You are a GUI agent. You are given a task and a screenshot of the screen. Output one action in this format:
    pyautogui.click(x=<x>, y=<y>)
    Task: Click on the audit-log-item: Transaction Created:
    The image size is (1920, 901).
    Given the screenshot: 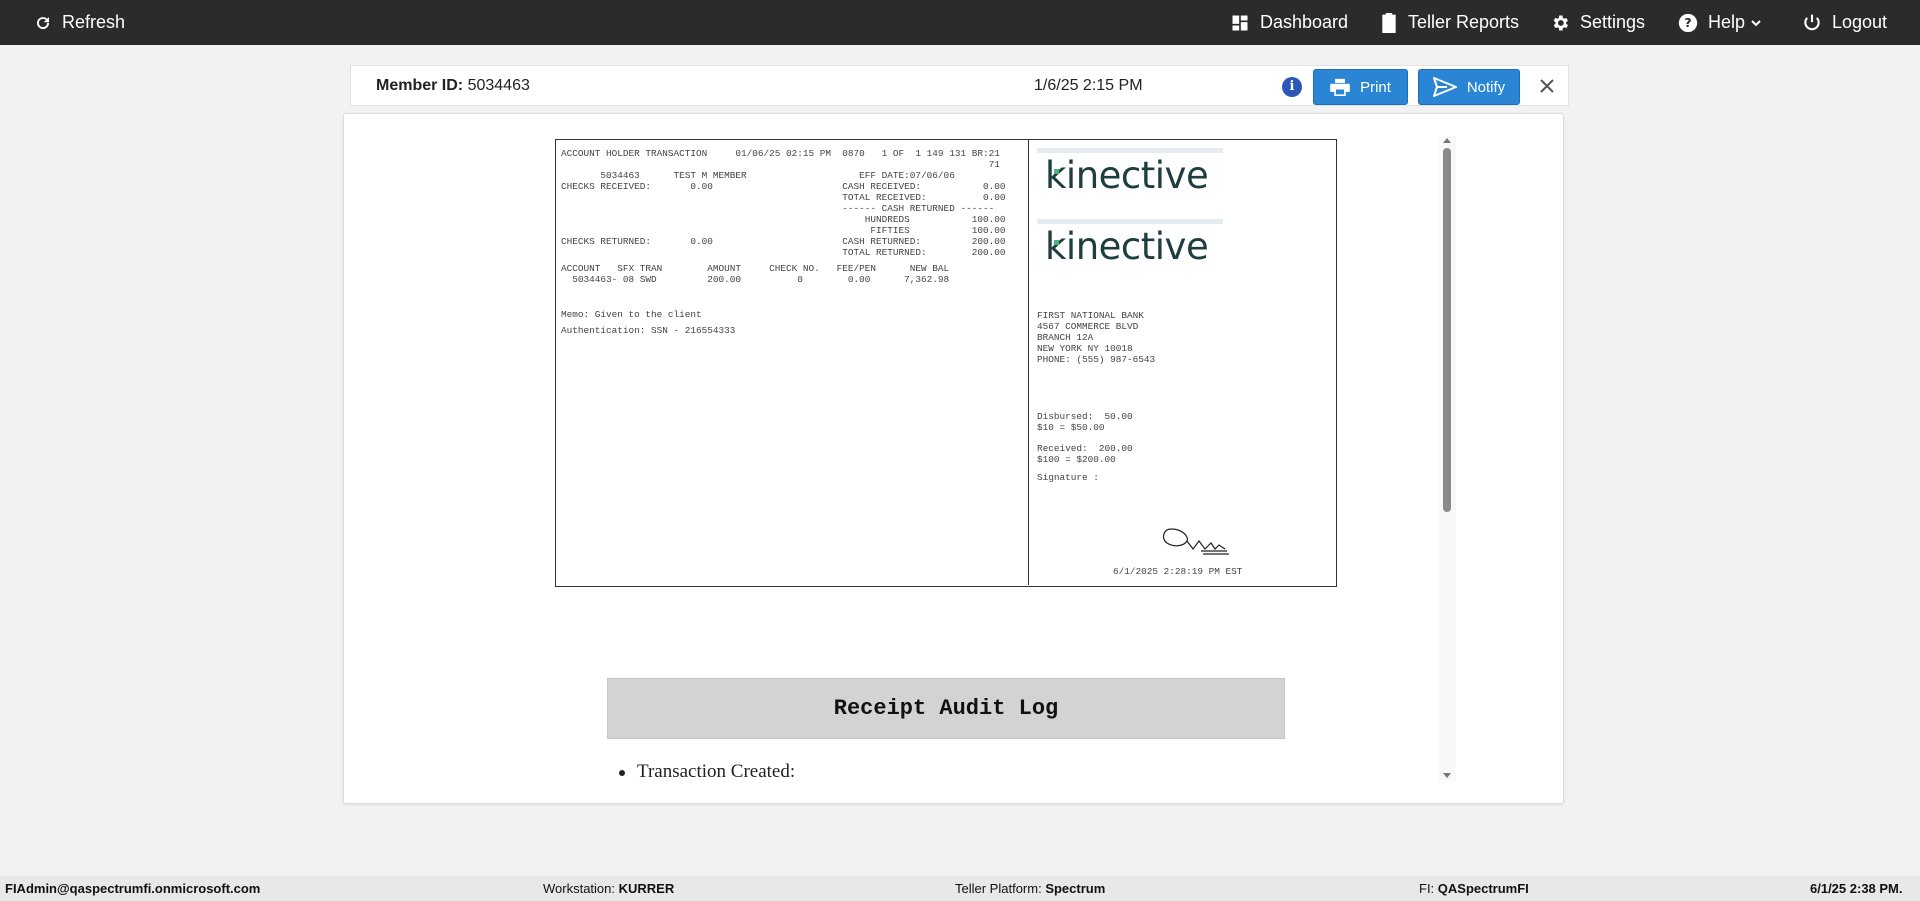 What is the action you would take?
    pyautogui.click(x=716, y=771)
    